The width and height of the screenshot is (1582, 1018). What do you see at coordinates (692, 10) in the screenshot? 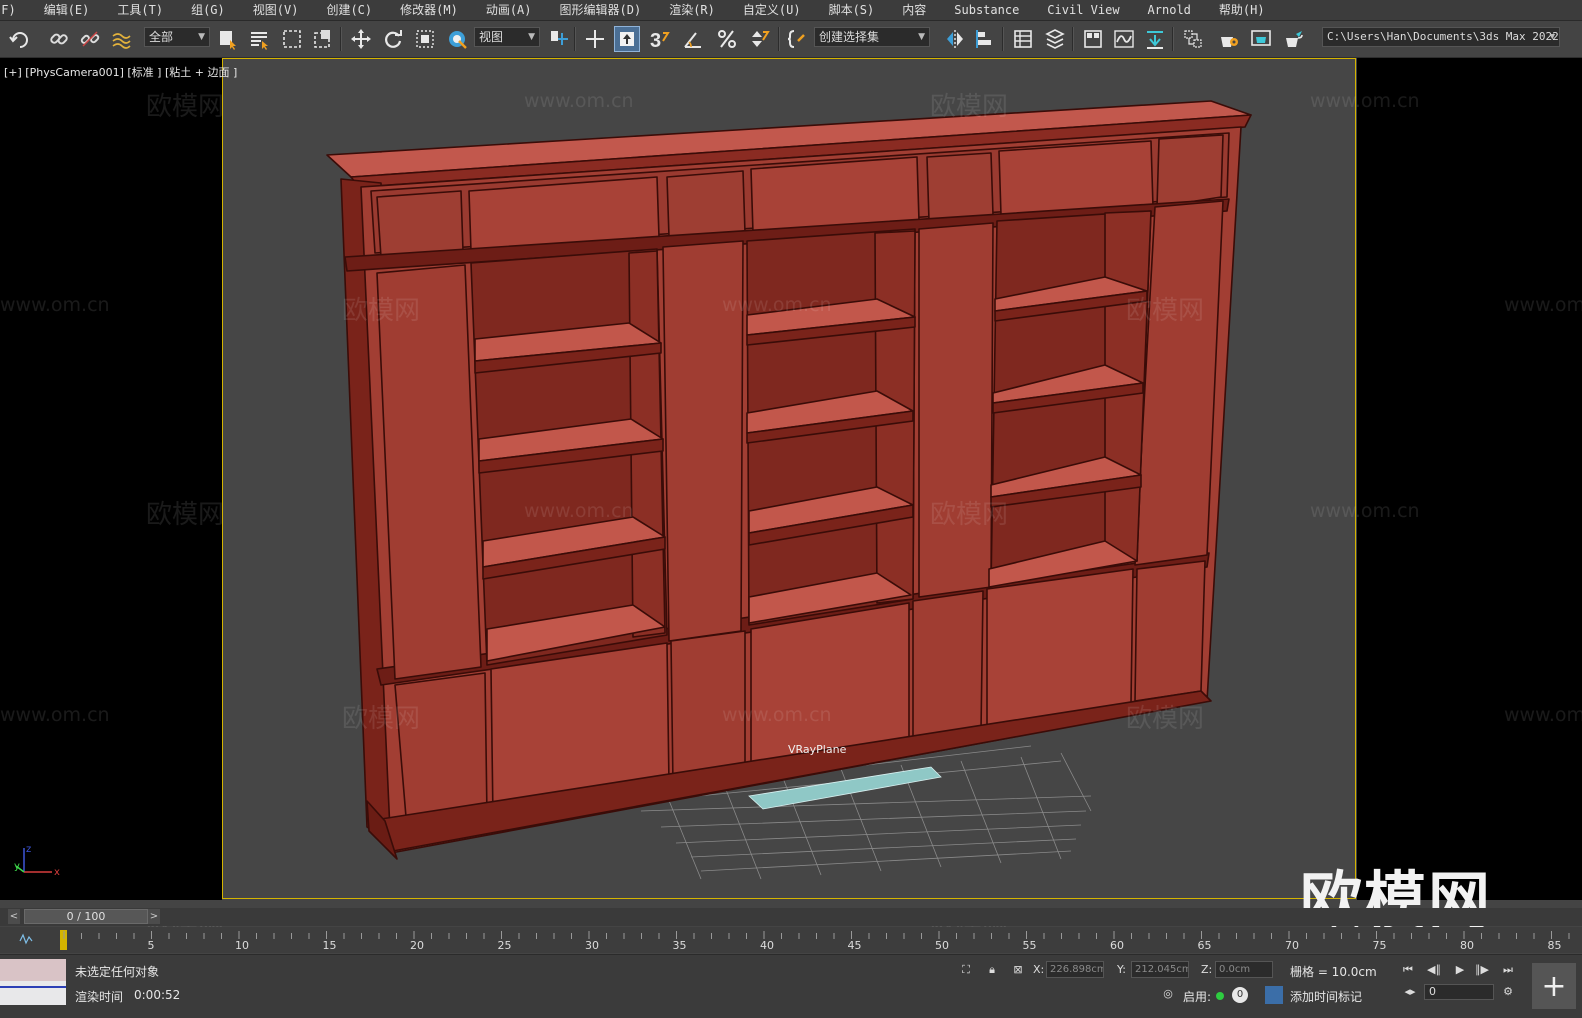
I see `menu-item: 渲染(R)` at bounding box center [692, 10].